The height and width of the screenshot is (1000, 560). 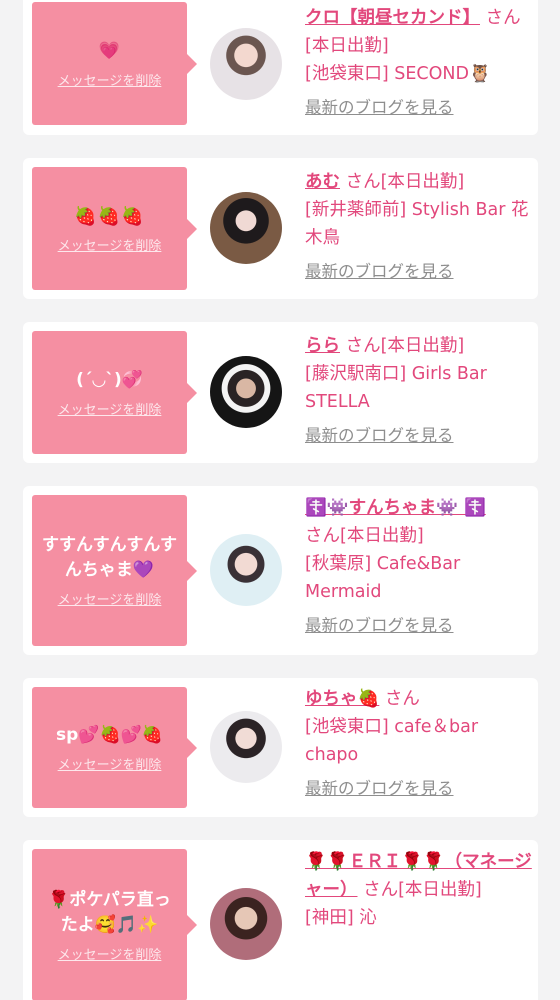 What do you see at coordinates (109, 557) in the screenshot?
I see `message-text: すすんすんすんすんちゃま💜` at bounding box center [109, 557].